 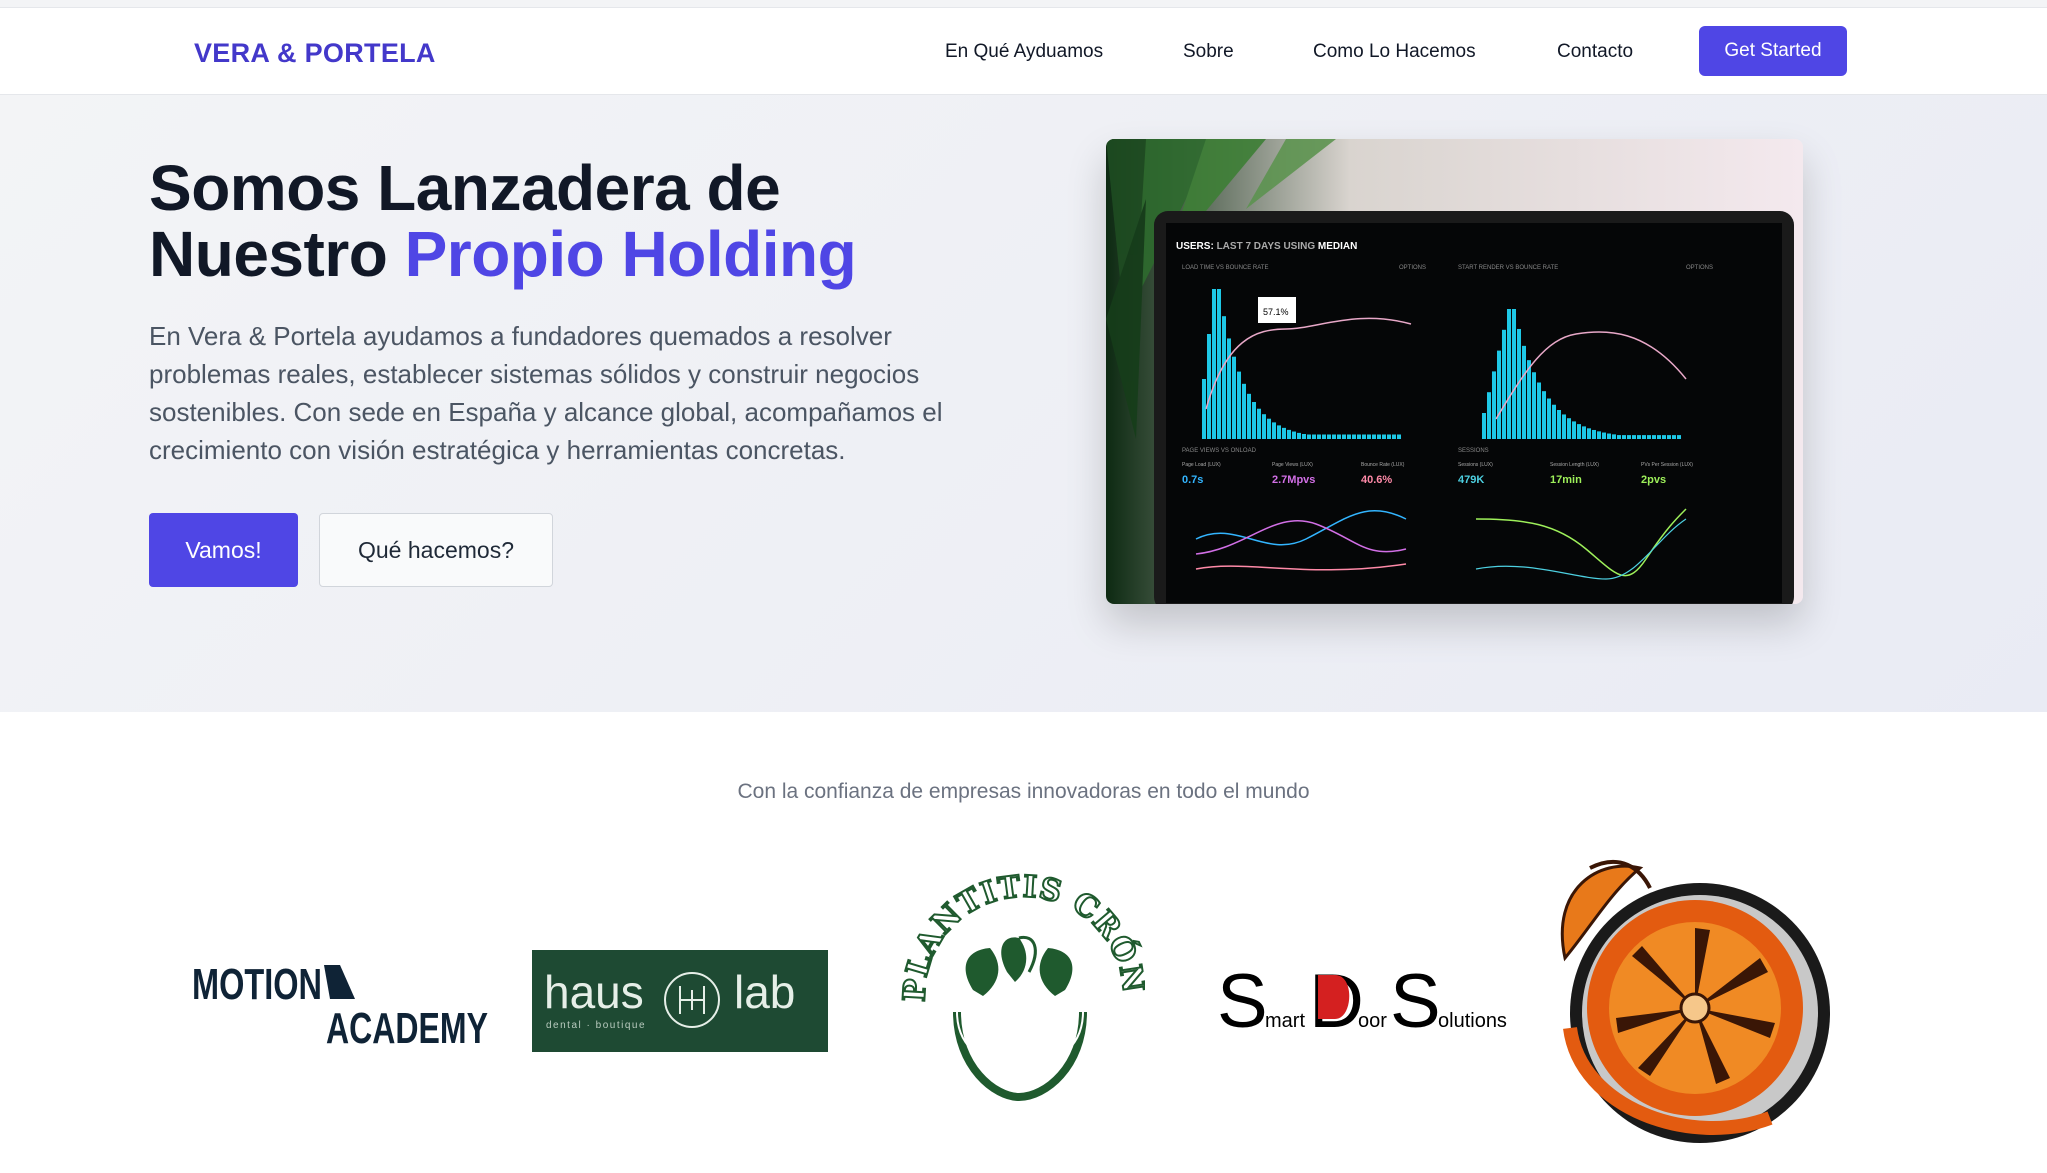 What do you see at coordinates (1695, 1003) in the screenshot?
I see `orange-sphere-logo` at bounding box center [1695, 1003].